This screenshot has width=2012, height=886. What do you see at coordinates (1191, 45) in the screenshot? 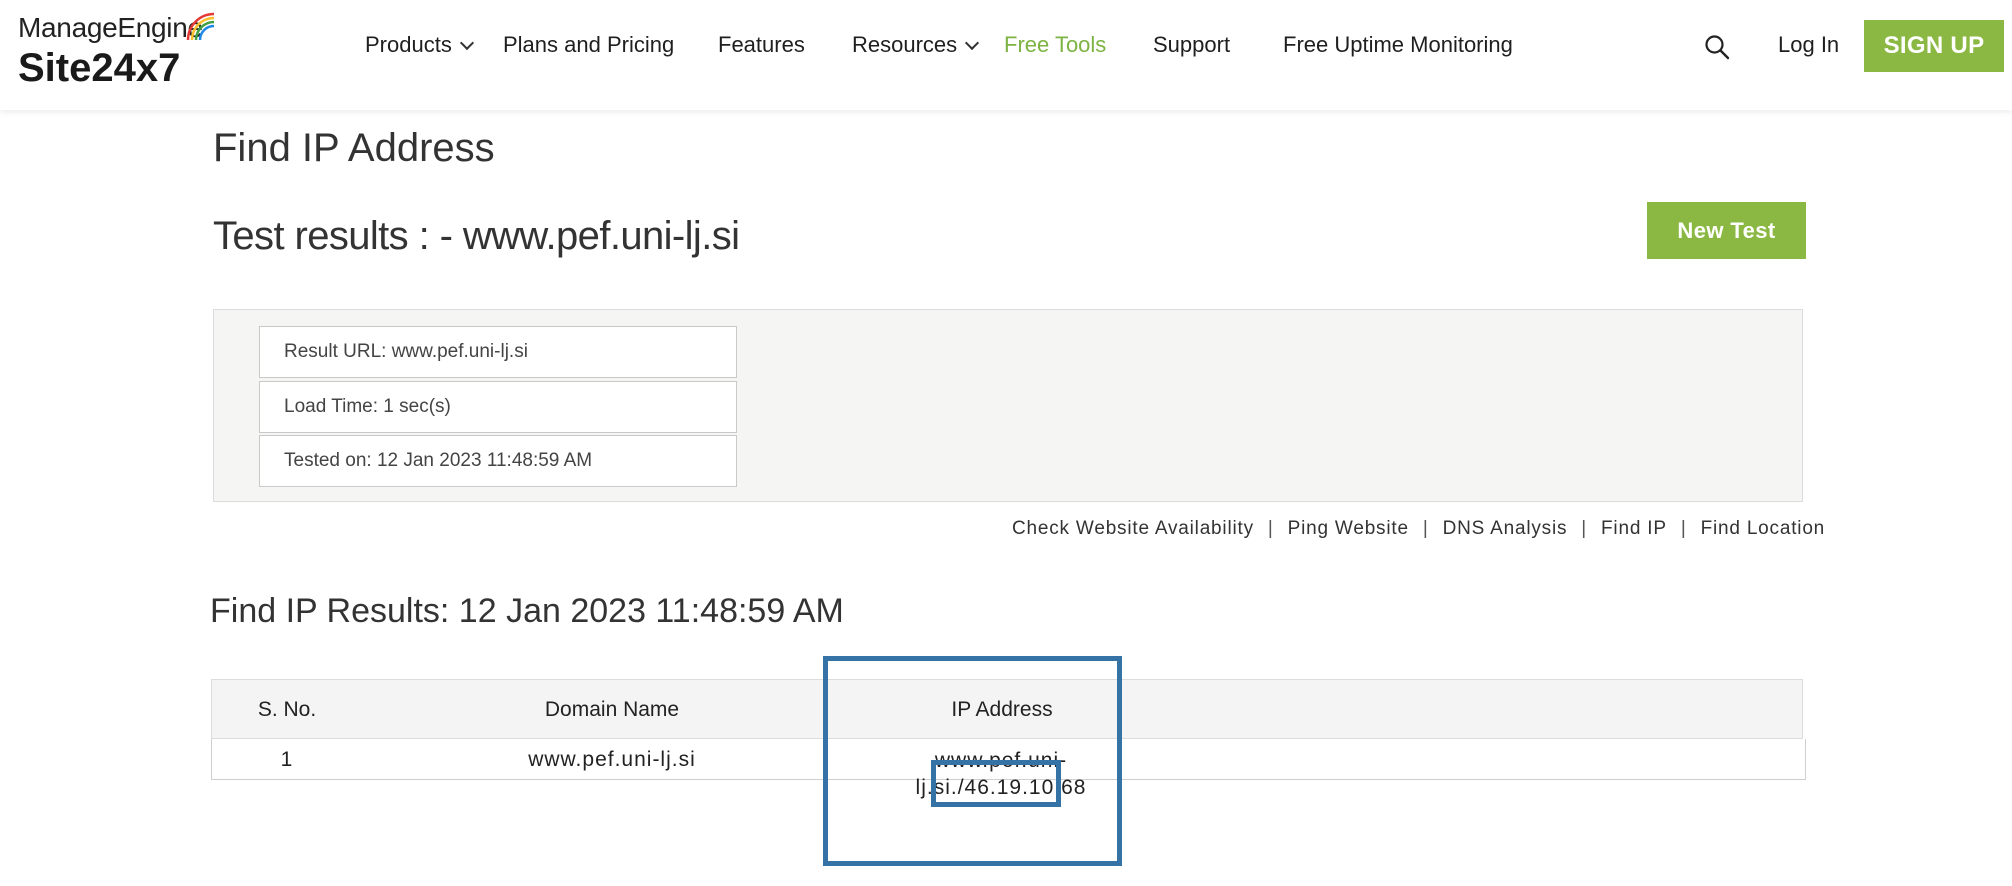
I see `nav-support: Support` at bounding box center [1191, 45].